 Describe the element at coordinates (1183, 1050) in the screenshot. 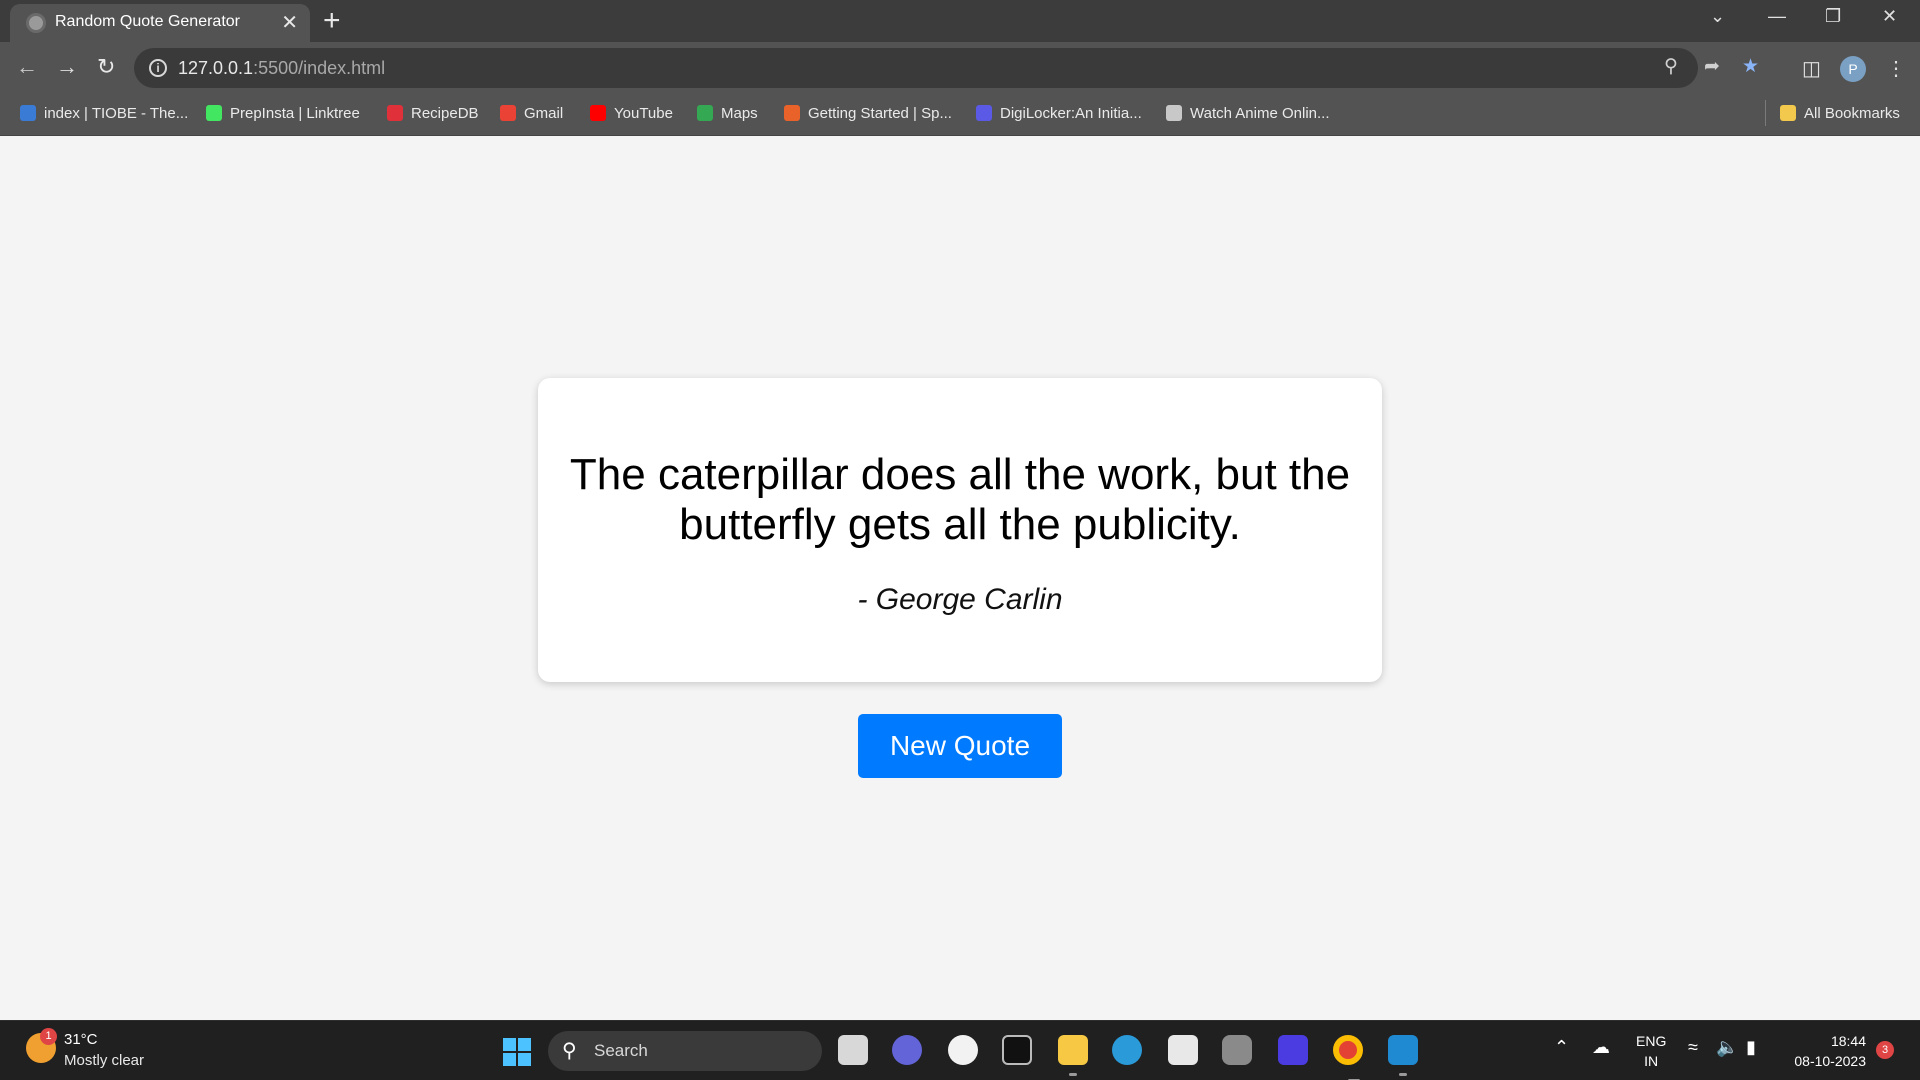

I see `microsoft-store-icon` at that location.